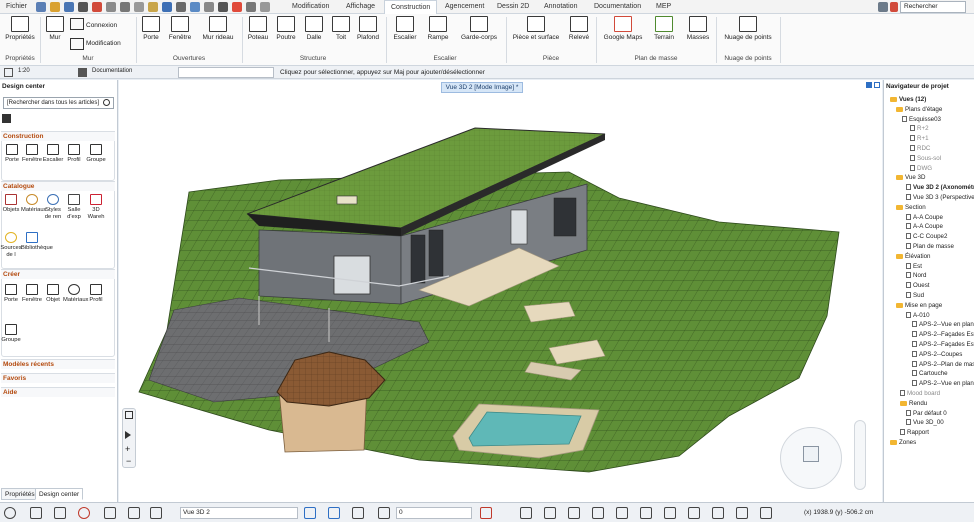 This screenshot has width=974, height=522. Describe the element at coordinates (919, 109) in the screenshot. I see `navigator-item: Plans d'étage` at that location.